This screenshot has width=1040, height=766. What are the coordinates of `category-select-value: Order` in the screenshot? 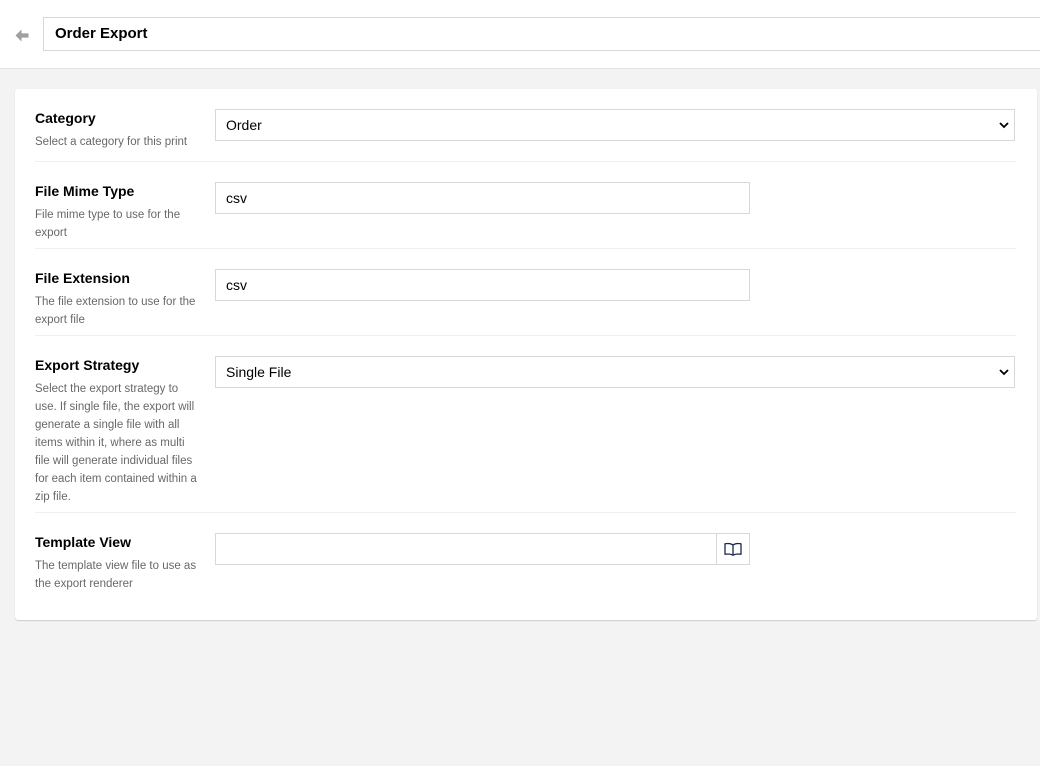 It's located at (244, 125).